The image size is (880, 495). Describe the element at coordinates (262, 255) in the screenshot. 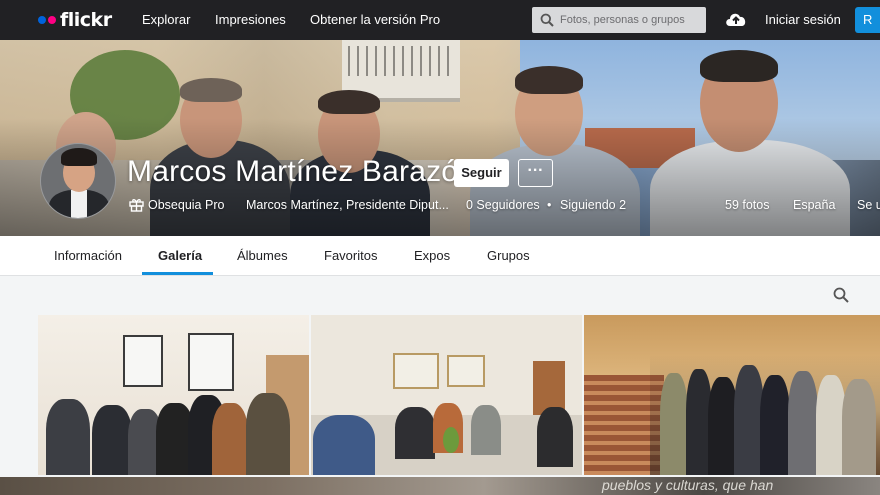

I see `tab-albums: Álbumes` at that location.